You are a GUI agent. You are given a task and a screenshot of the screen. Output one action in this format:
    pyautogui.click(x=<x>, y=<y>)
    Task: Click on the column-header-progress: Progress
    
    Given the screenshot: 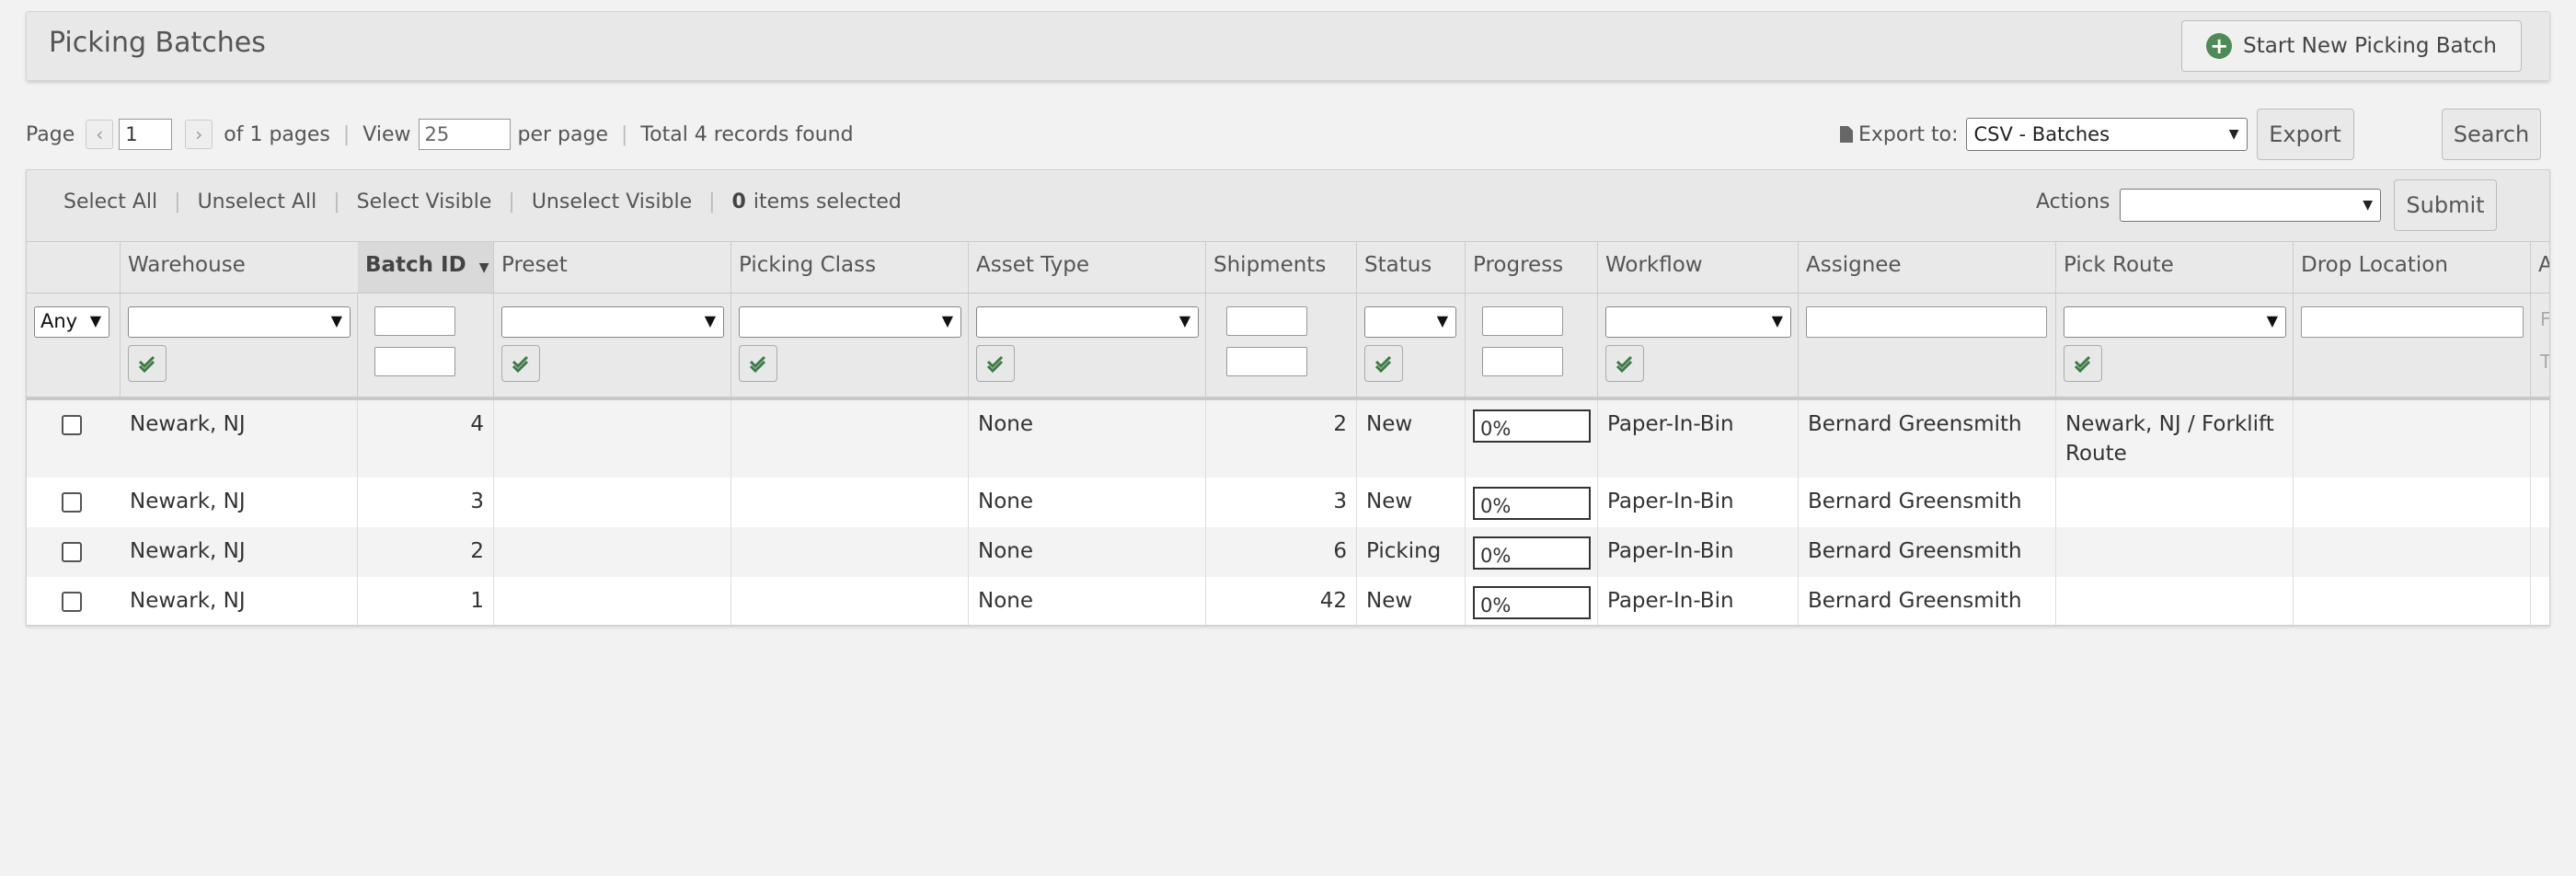 What is the action you would take?
    pyautogui.click(x=1532, y=268)
    